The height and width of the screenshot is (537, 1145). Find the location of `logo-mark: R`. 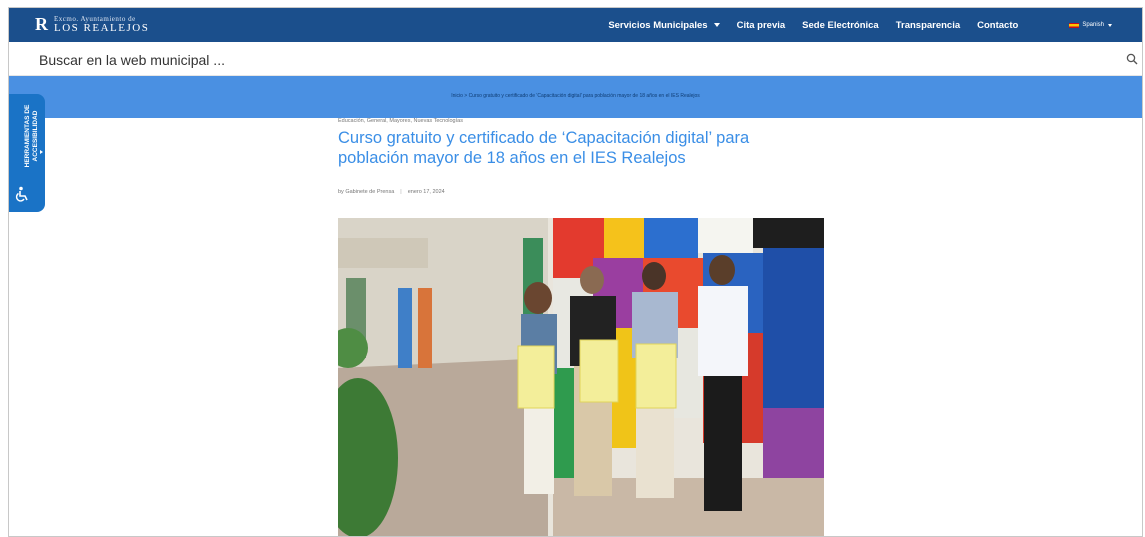

logo-mark: R is located at coordinates (41, 24).